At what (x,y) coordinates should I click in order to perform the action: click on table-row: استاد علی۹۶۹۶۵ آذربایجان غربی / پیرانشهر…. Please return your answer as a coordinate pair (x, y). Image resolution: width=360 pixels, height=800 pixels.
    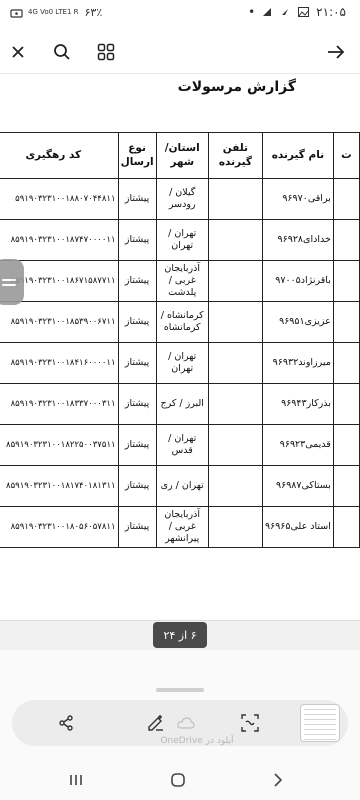
    Looking at the image, I should click on (180, 527).